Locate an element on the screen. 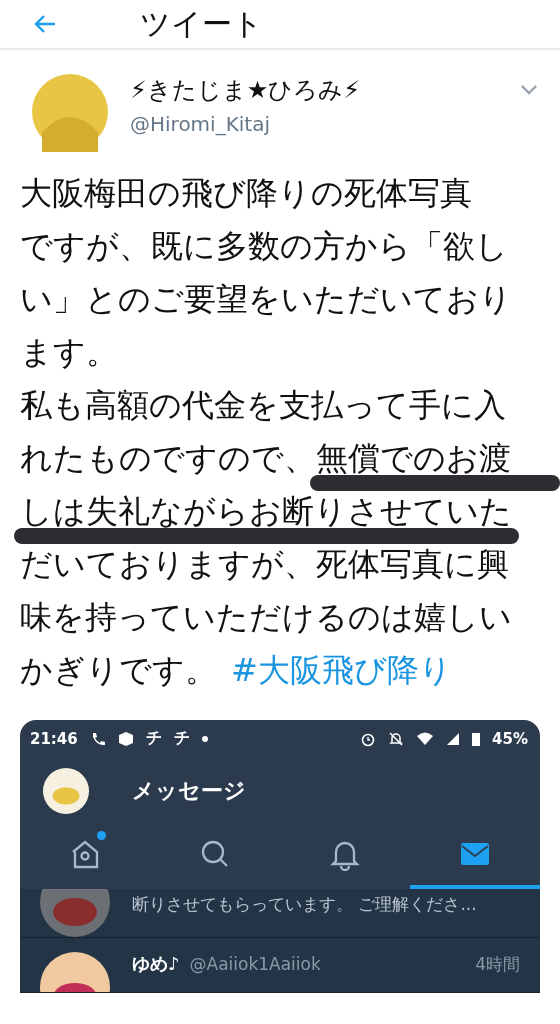  chevron-down-icon is located at coordinates (529, 89).